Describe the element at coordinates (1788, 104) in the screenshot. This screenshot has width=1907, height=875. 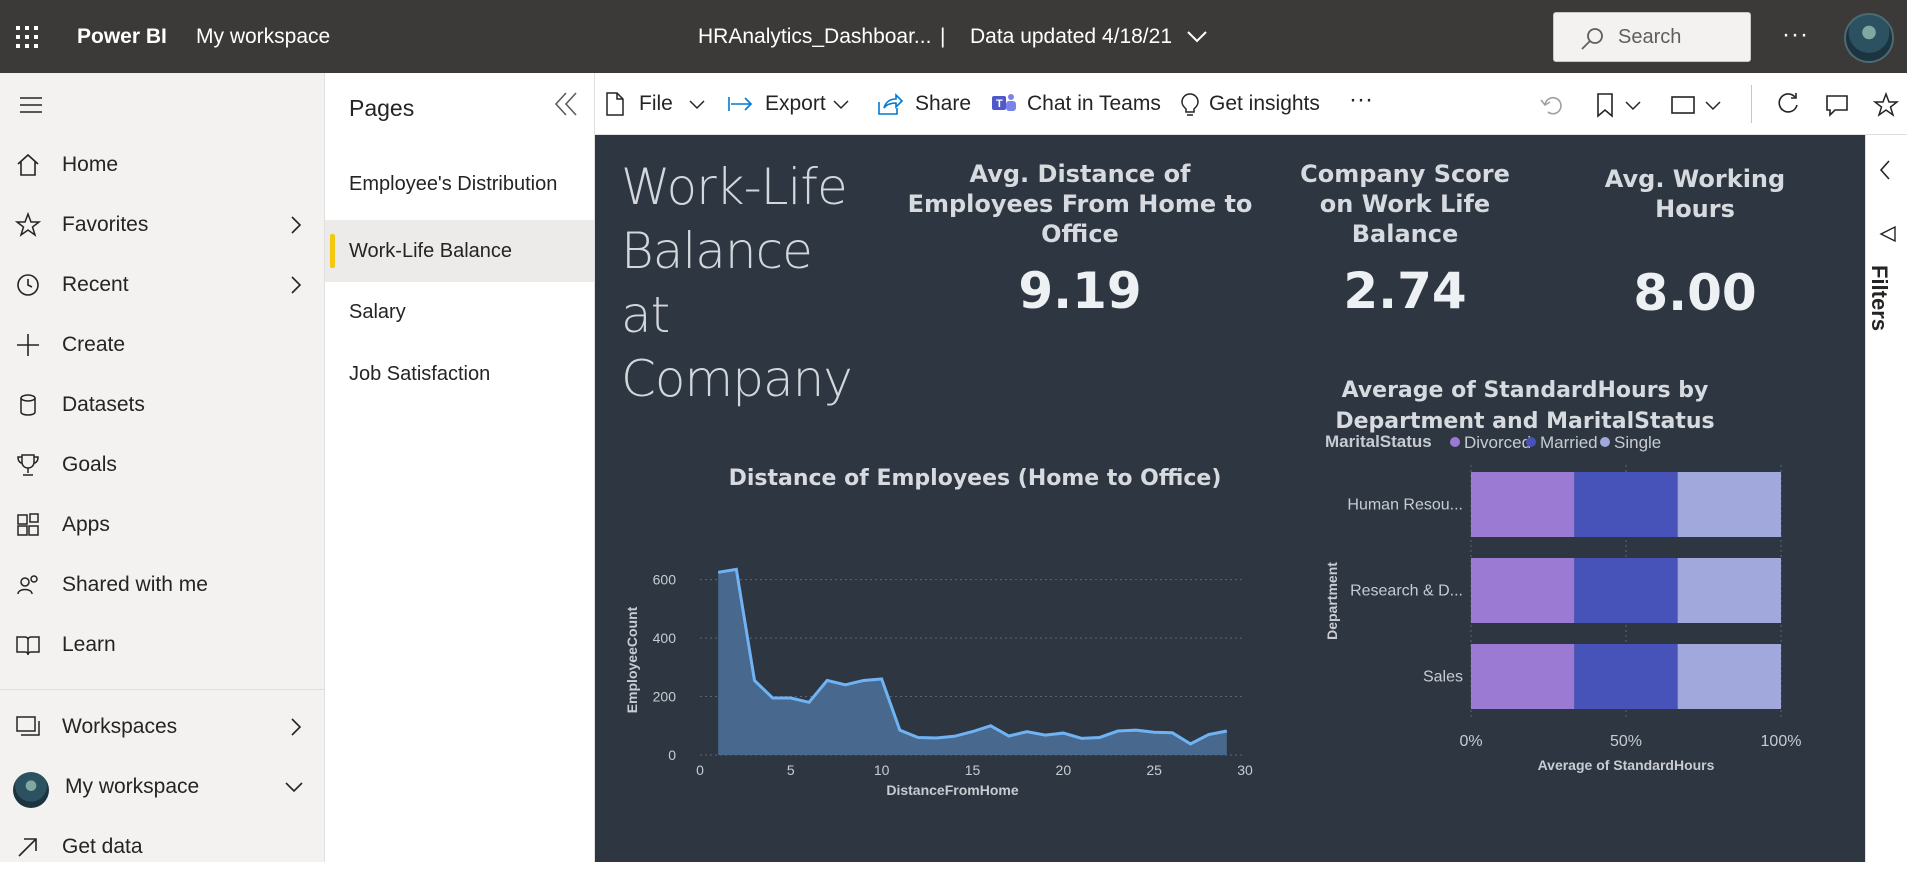
I see `refresh-icon` at that location.